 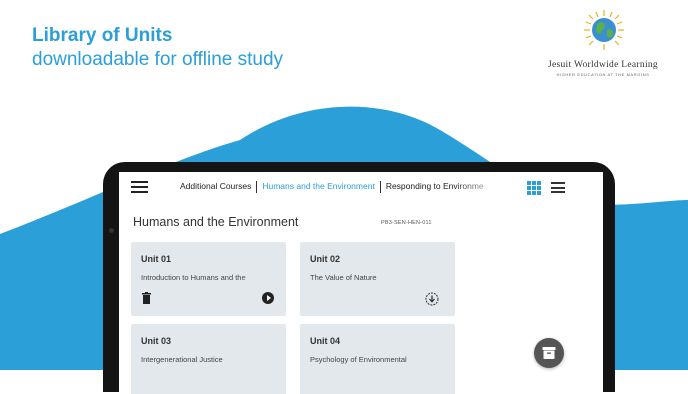 I want to click on unit-title: Unit 04, so click(x=325, y=341).